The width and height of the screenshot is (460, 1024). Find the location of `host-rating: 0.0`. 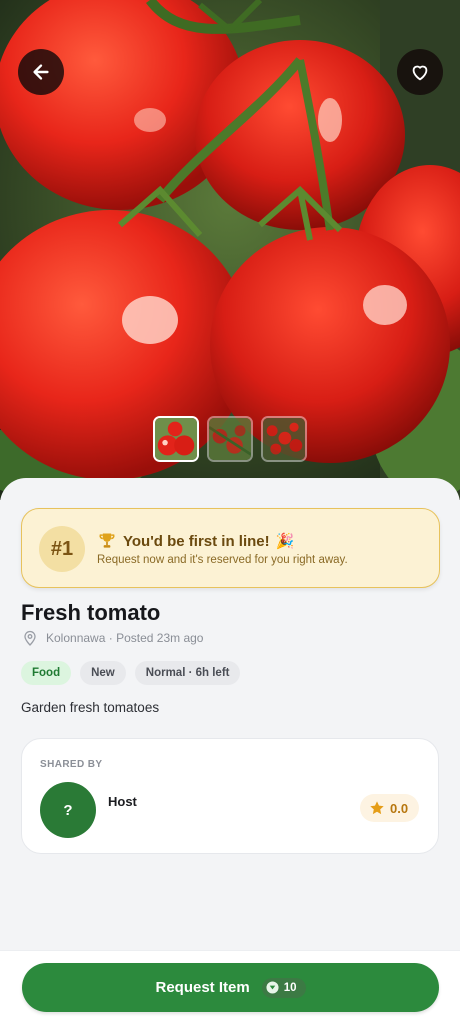

host-rating: 0.0 is located at coordinates (390, 808).